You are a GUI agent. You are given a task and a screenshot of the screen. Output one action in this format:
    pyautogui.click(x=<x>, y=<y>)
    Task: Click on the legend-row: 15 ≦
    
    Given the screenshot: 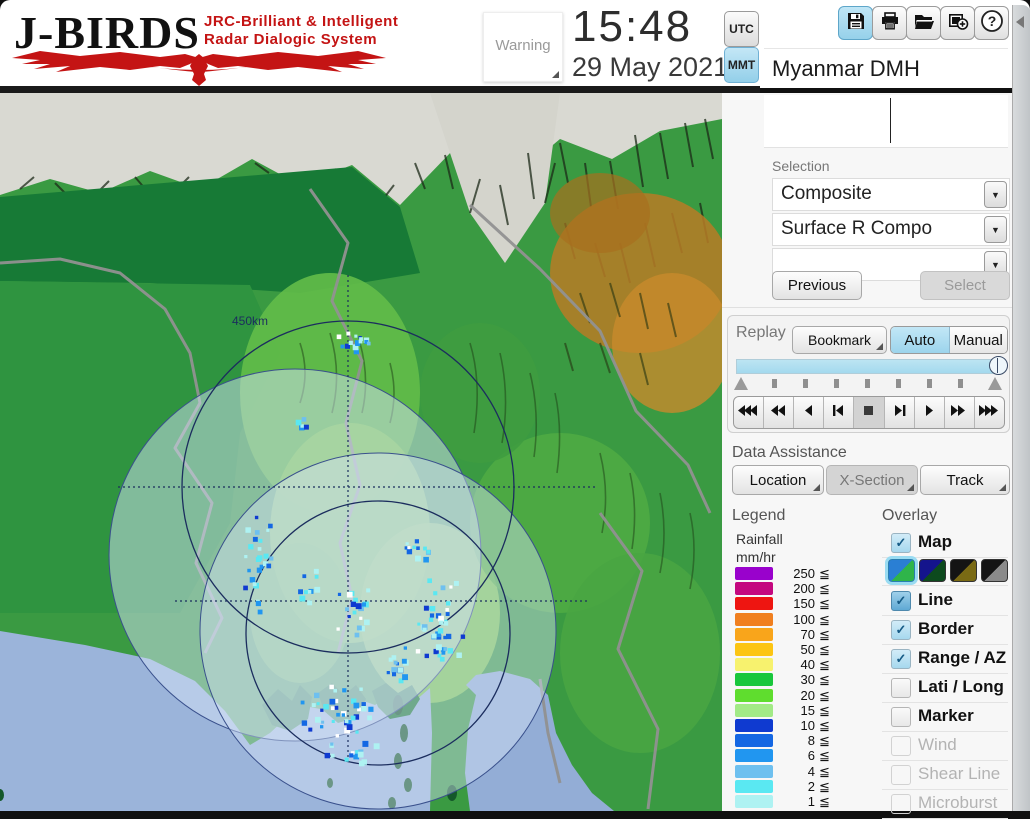 What is the action you would take?
    pyautogui.click(x=800, y=710)
    